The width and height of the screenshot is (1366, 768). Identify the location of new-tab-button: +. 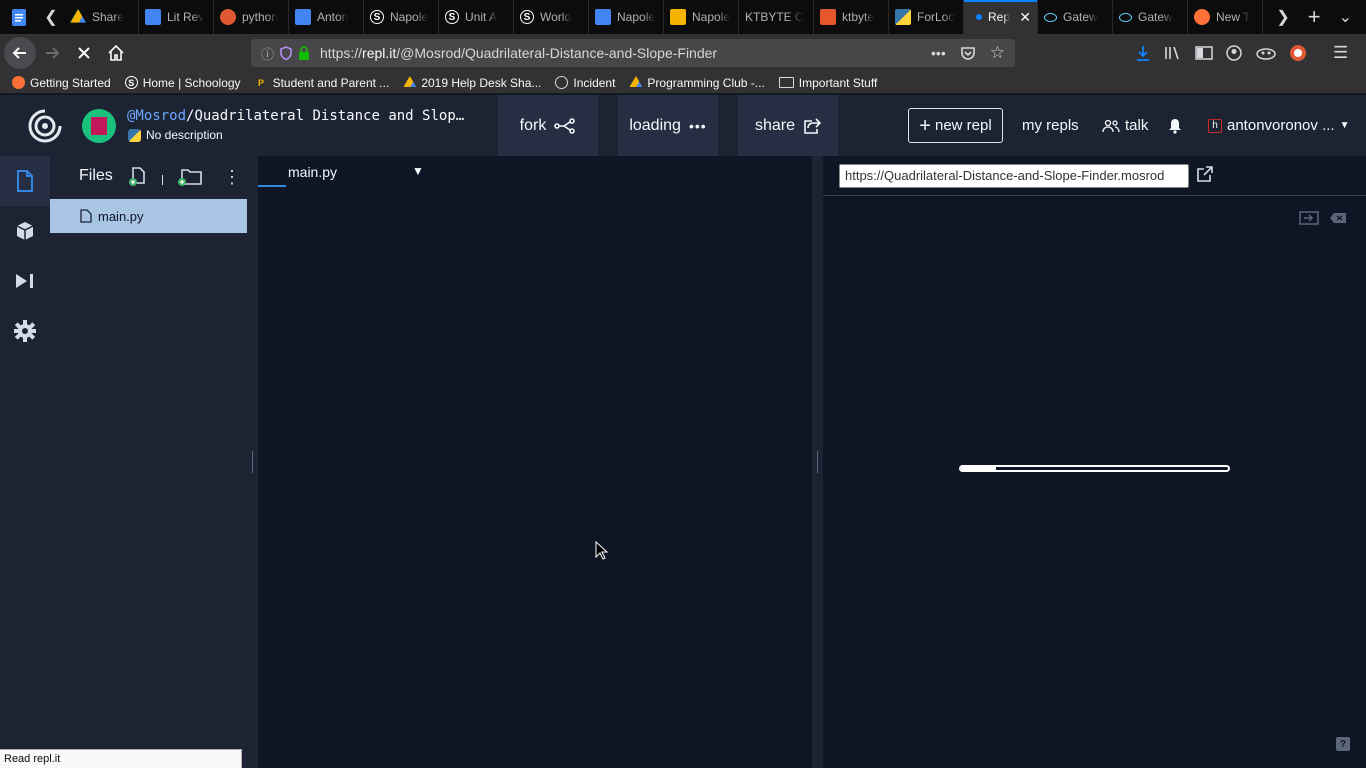
(1314, 17).